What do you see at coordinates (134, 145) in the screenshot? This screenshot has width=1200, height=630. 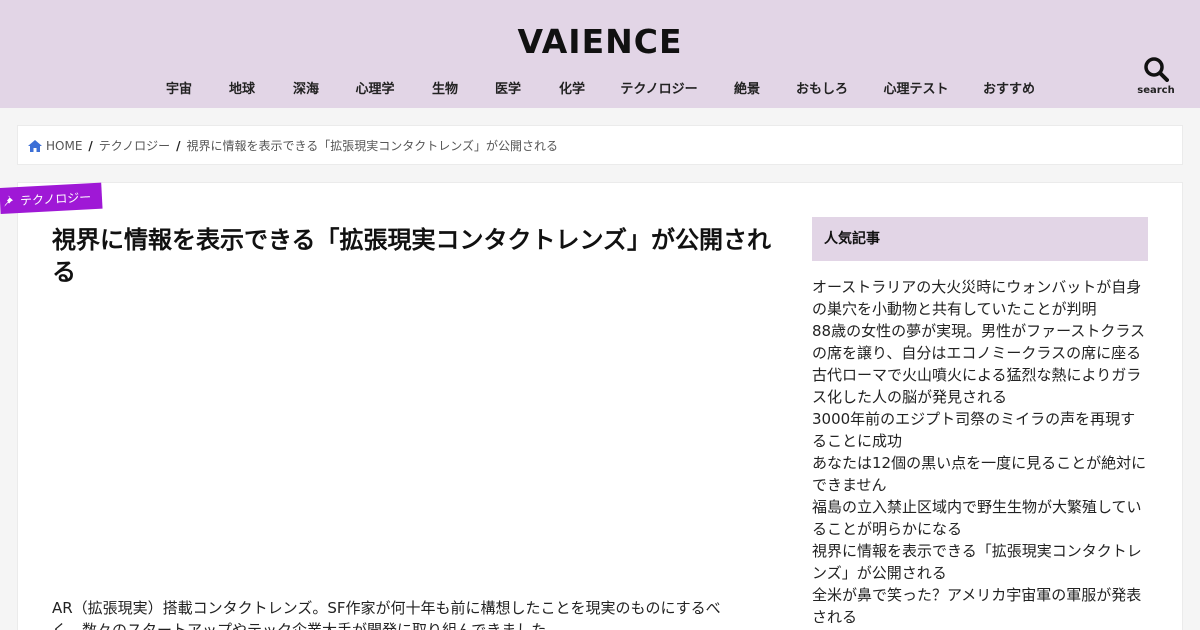 I see `breadcrumb-category: テクノロジー` at bounding box center [134, 145].